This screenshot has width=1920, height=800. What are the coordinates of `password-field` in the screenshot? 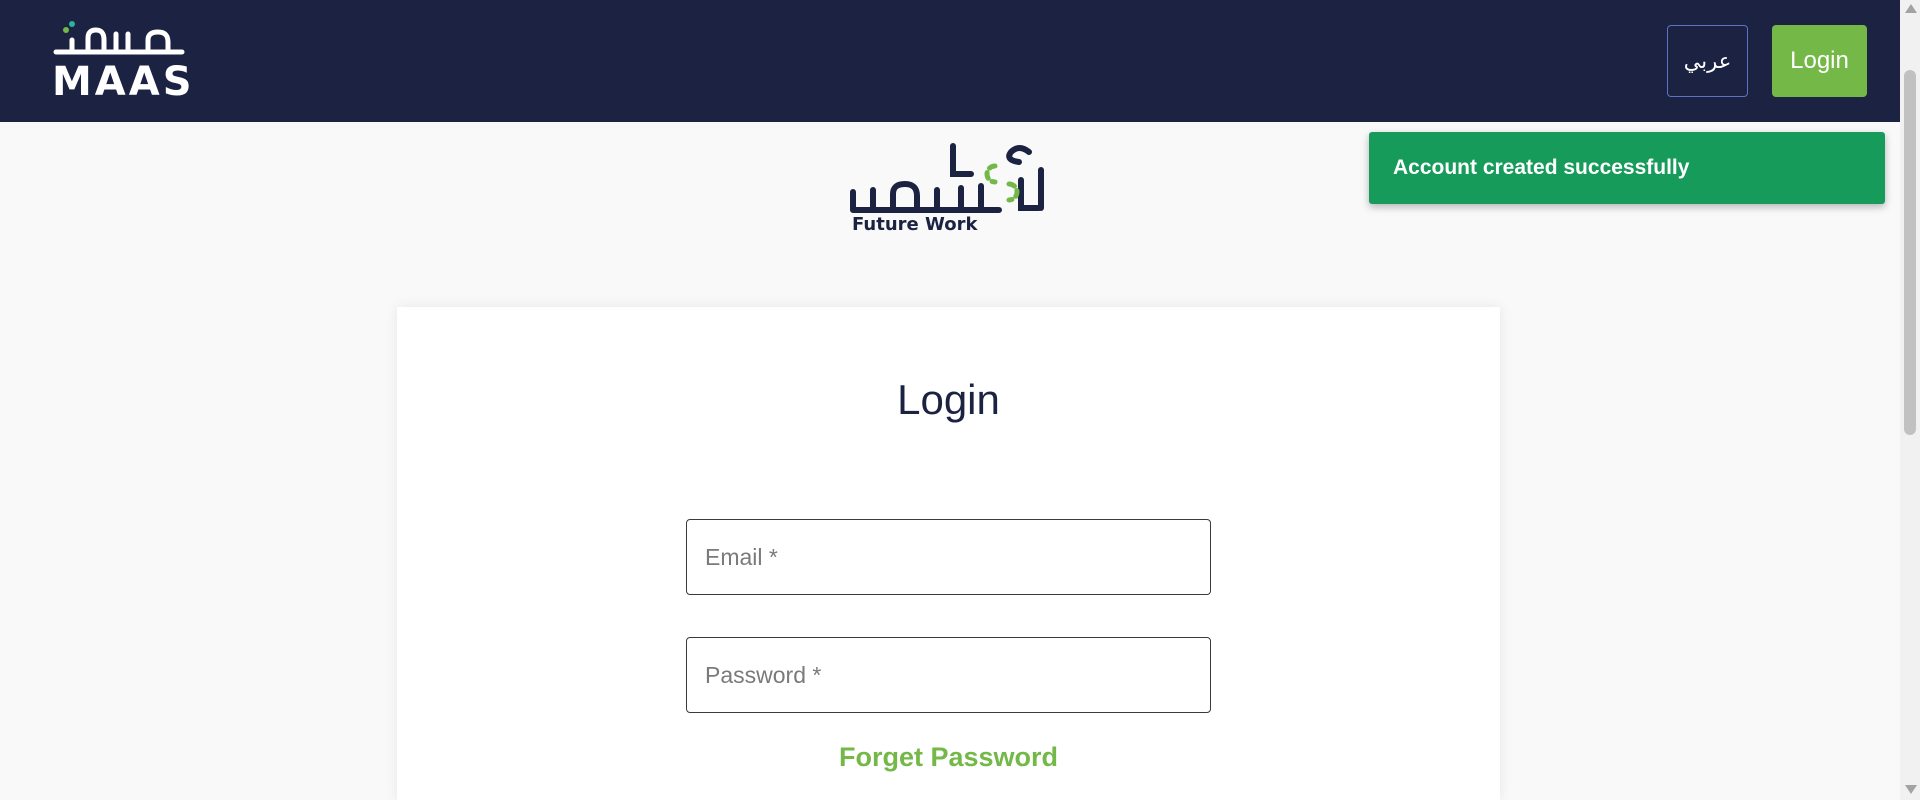 It's located at (948, 675).